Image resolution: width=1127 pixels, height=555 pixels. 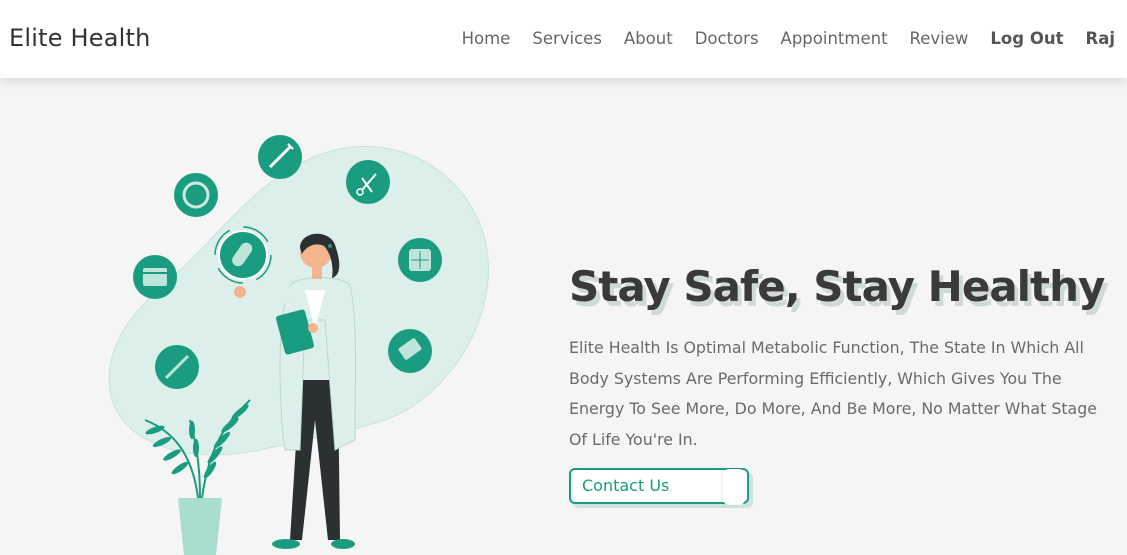 What do you see at coordinates (1101, 38) in the screenshot?
I see `user-name-link: Raj` at bounding box center [1101, 38].